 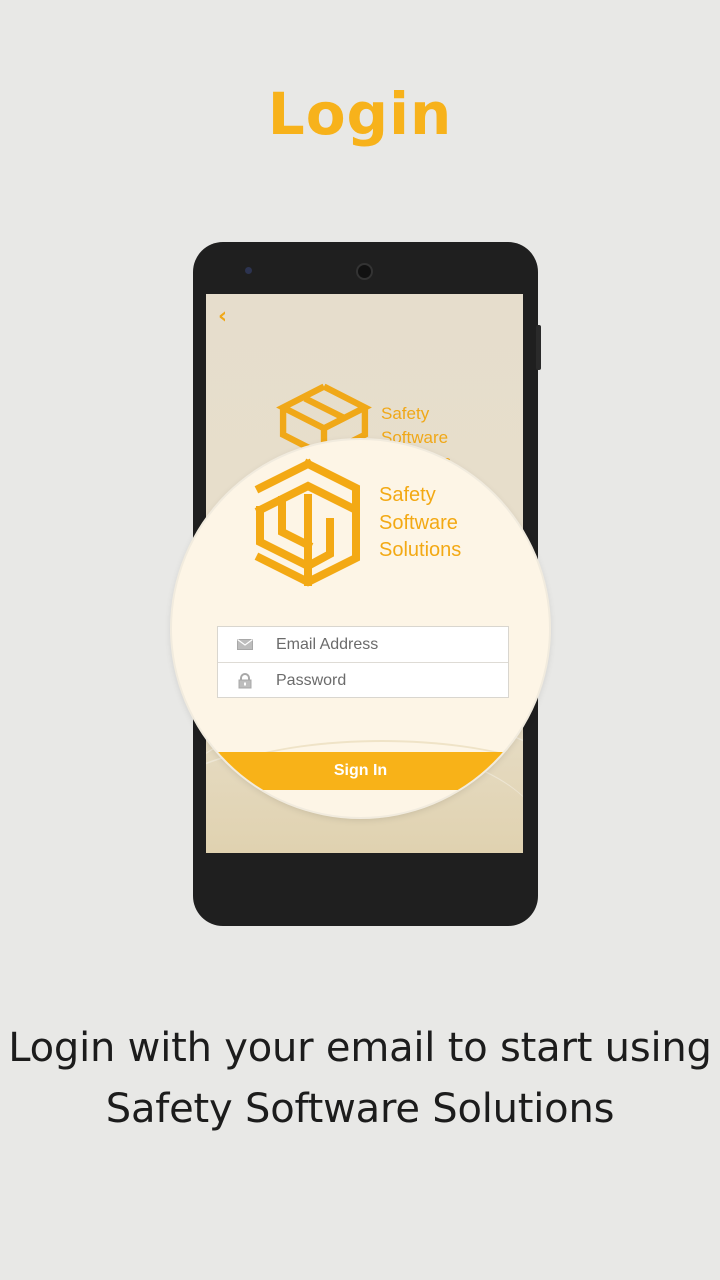 What do you see at coordinates (308, 526) in the screenshot?
I see `app-logo-icon` at bounding box center [308, 526].